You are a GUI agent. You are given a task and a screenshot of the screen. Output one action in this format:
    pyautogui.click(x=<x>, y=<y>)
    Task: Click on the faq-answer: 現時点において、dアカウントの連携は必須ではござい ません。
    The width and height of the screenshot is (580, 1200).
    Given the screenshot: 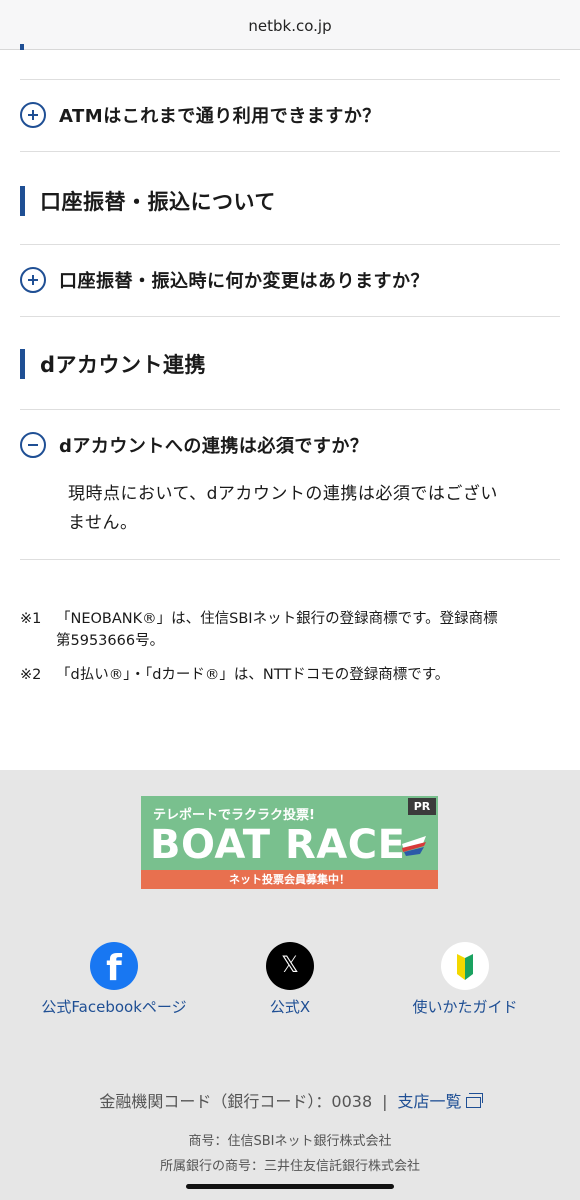 What is the action you would take?
    pyautogui.click(x=303, y=509)
    